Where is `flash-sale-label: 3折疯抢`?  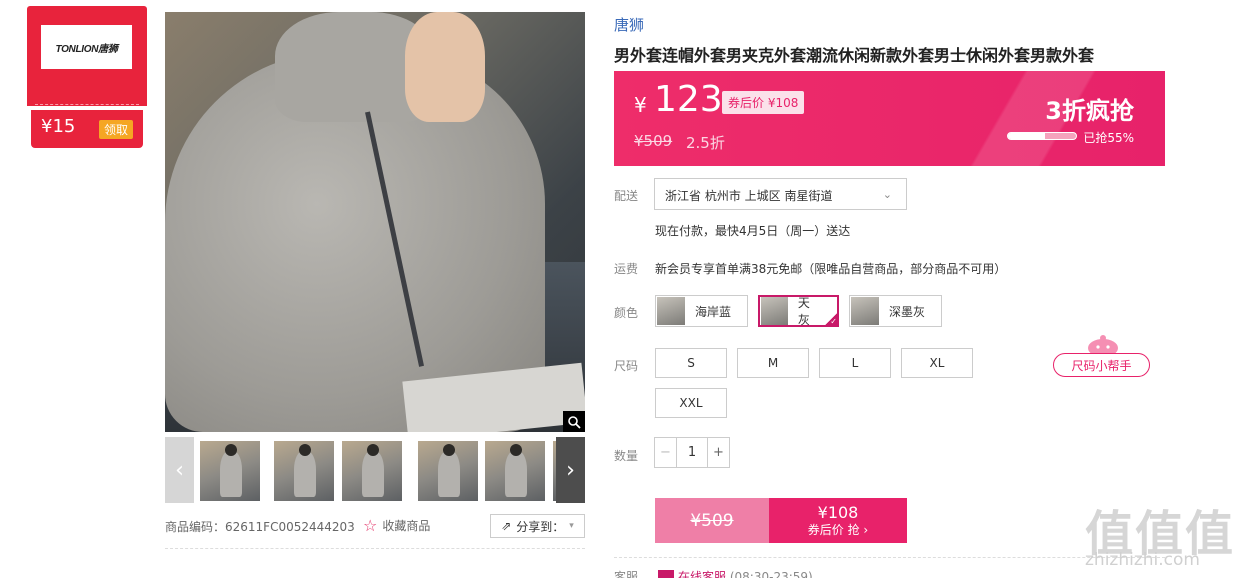 flash-sale-label: 3折疯抢 is located at coordinates (1089, 111).